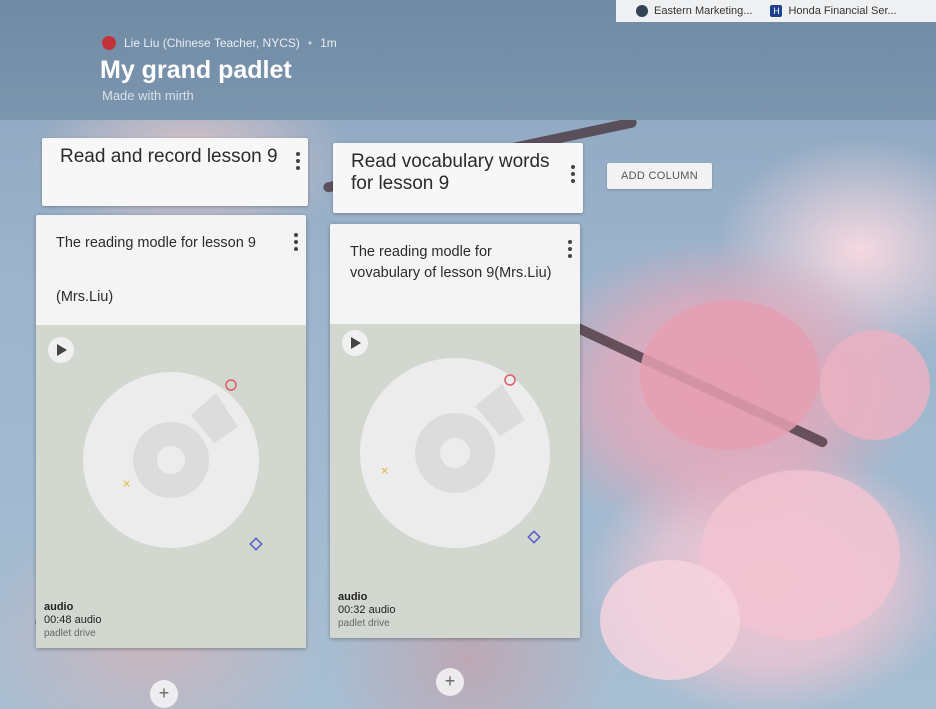 The width and height of the screenshot is (936, 709). I want to click on page-title: My grand padlet, so click(196, 70).